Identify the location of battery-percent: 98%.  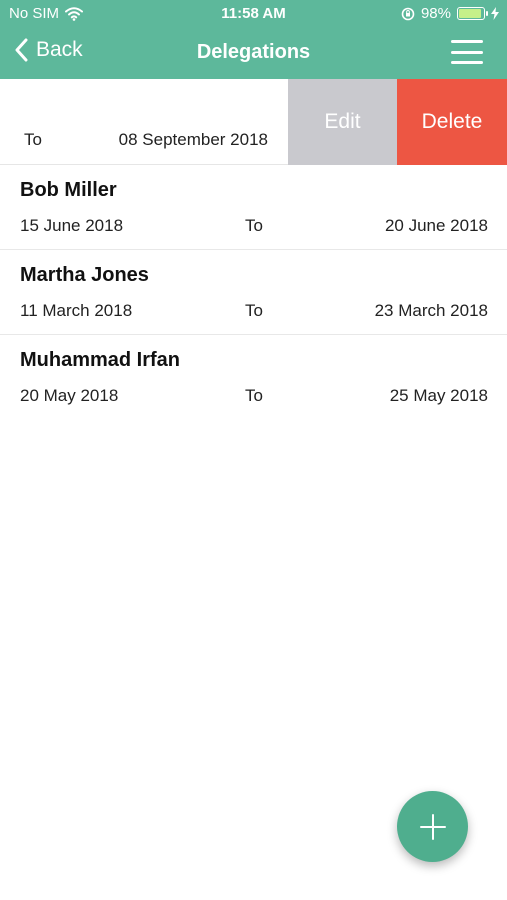
(435, 13).